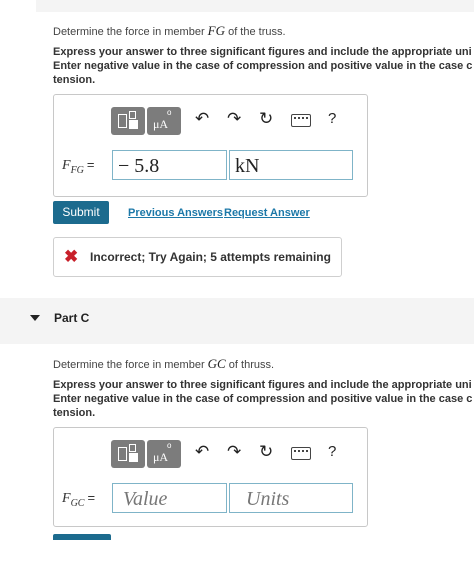  Describe the element at coordinates (169, 165) in the screenshot. I see `value-input: − 5.8` at that location.